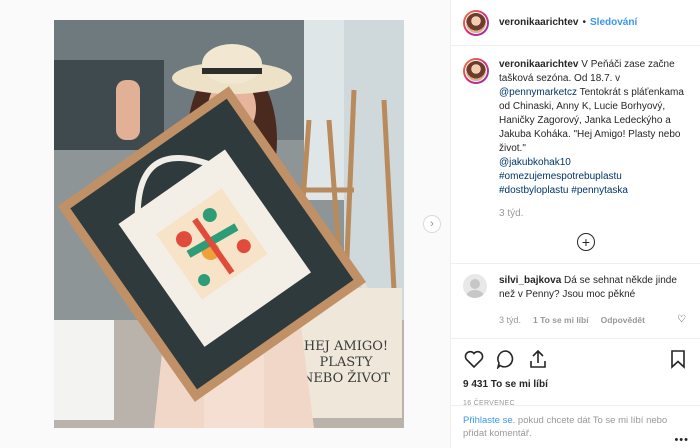 This screenshot has width=700, height=448. What do you see at coordinates (575, 372) in the screenshot?
I see `post-actions: 9 431 To se mi líbí 16 ČERVENEC` at bounding box center [575, 372].